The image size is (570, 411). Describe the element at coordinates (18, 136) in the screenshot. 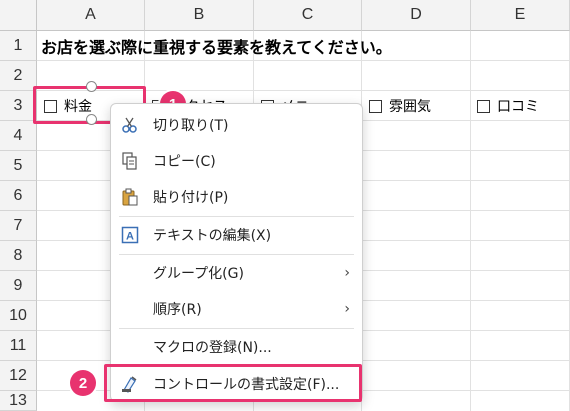

I see `row-header-4: 4` at that location.